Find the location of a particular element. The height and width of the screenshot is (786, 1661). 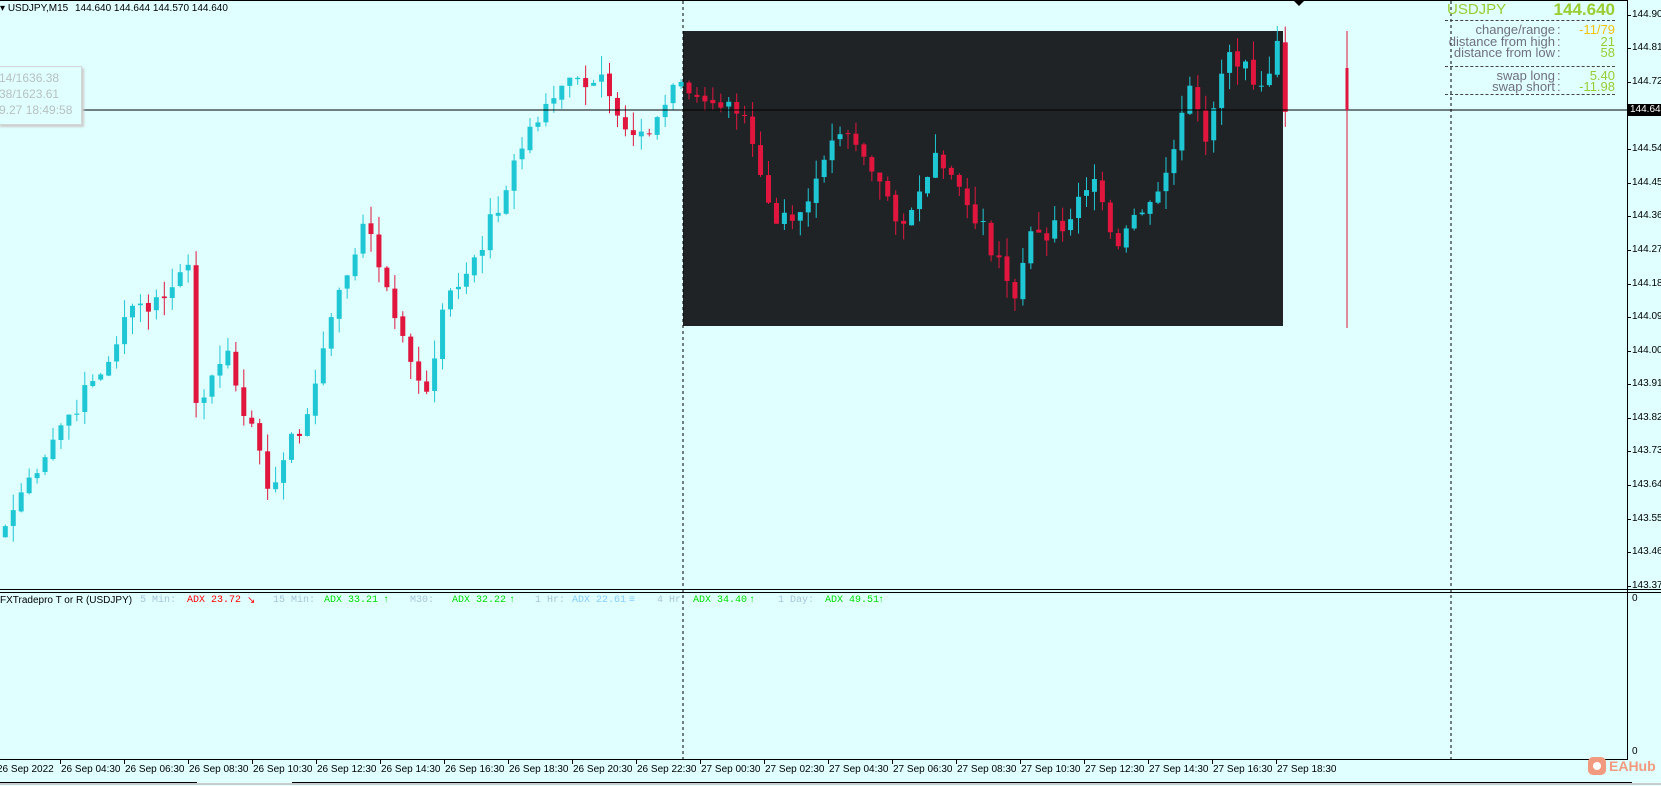

time-label: 26 Sep 06:30 is located at coordinates (155, 769).